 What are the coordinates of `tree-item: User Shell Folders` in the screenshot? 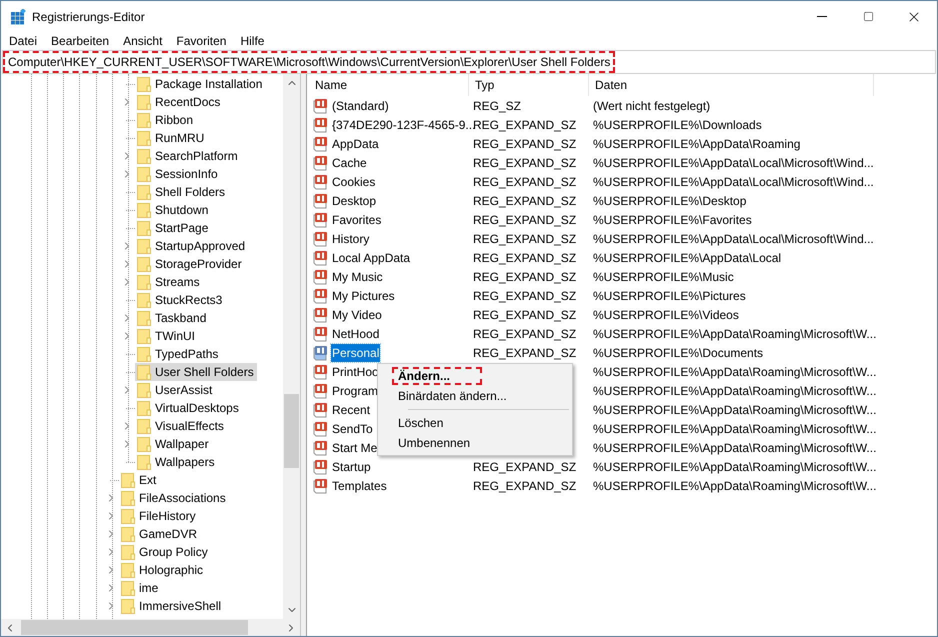 It's located at (196, 372).